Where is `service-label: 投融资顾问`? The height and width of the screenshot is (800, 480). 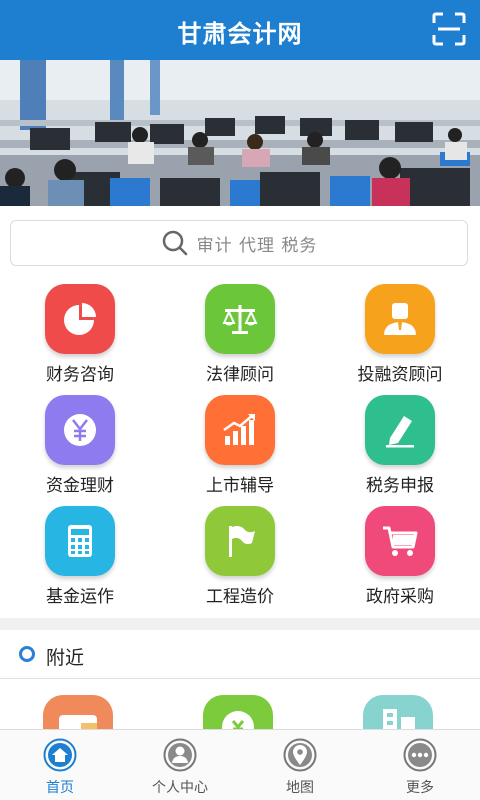 service-label: 投融资顾问 is located at coordinates (400, 375).